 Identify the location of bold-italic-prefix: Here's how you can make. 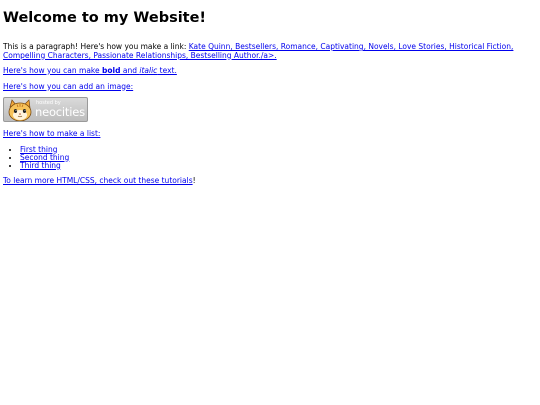
(52, 70).